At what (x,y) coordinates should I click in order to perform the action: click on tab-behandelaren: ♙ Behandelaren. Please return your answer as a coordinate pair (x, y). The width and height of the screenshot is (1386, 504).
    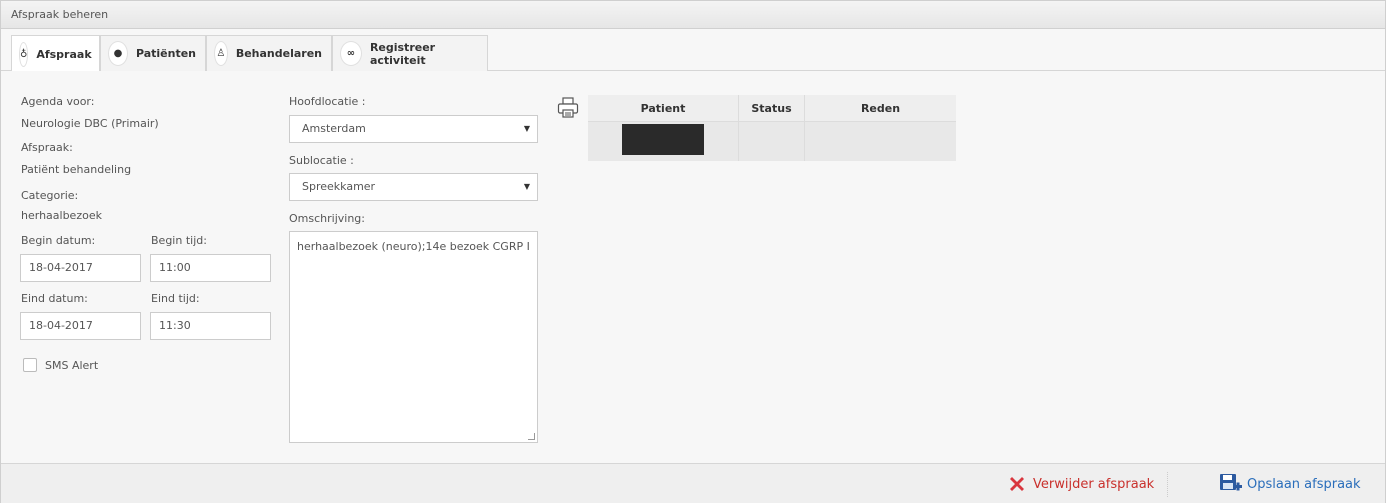
    Looking at the image, I should click on (269, 53).